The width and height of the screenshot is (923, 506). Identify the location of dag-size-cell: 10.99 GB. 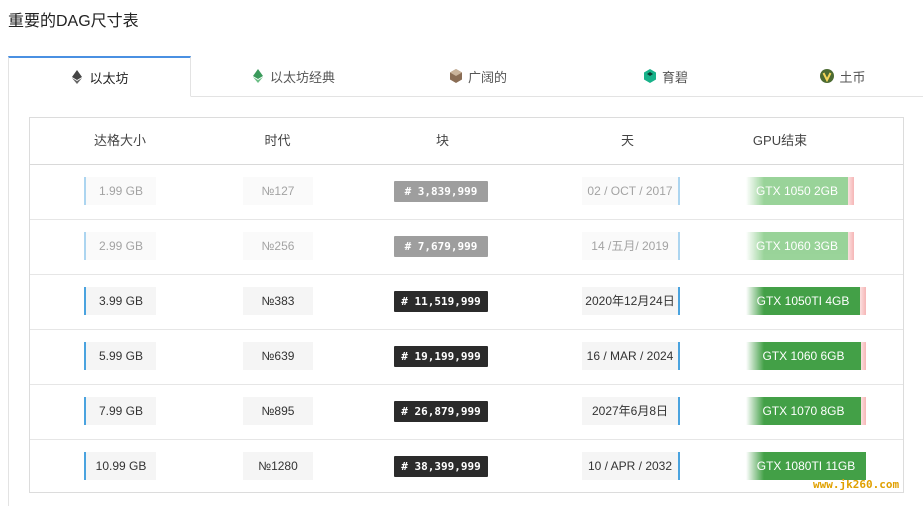
(120, 466).